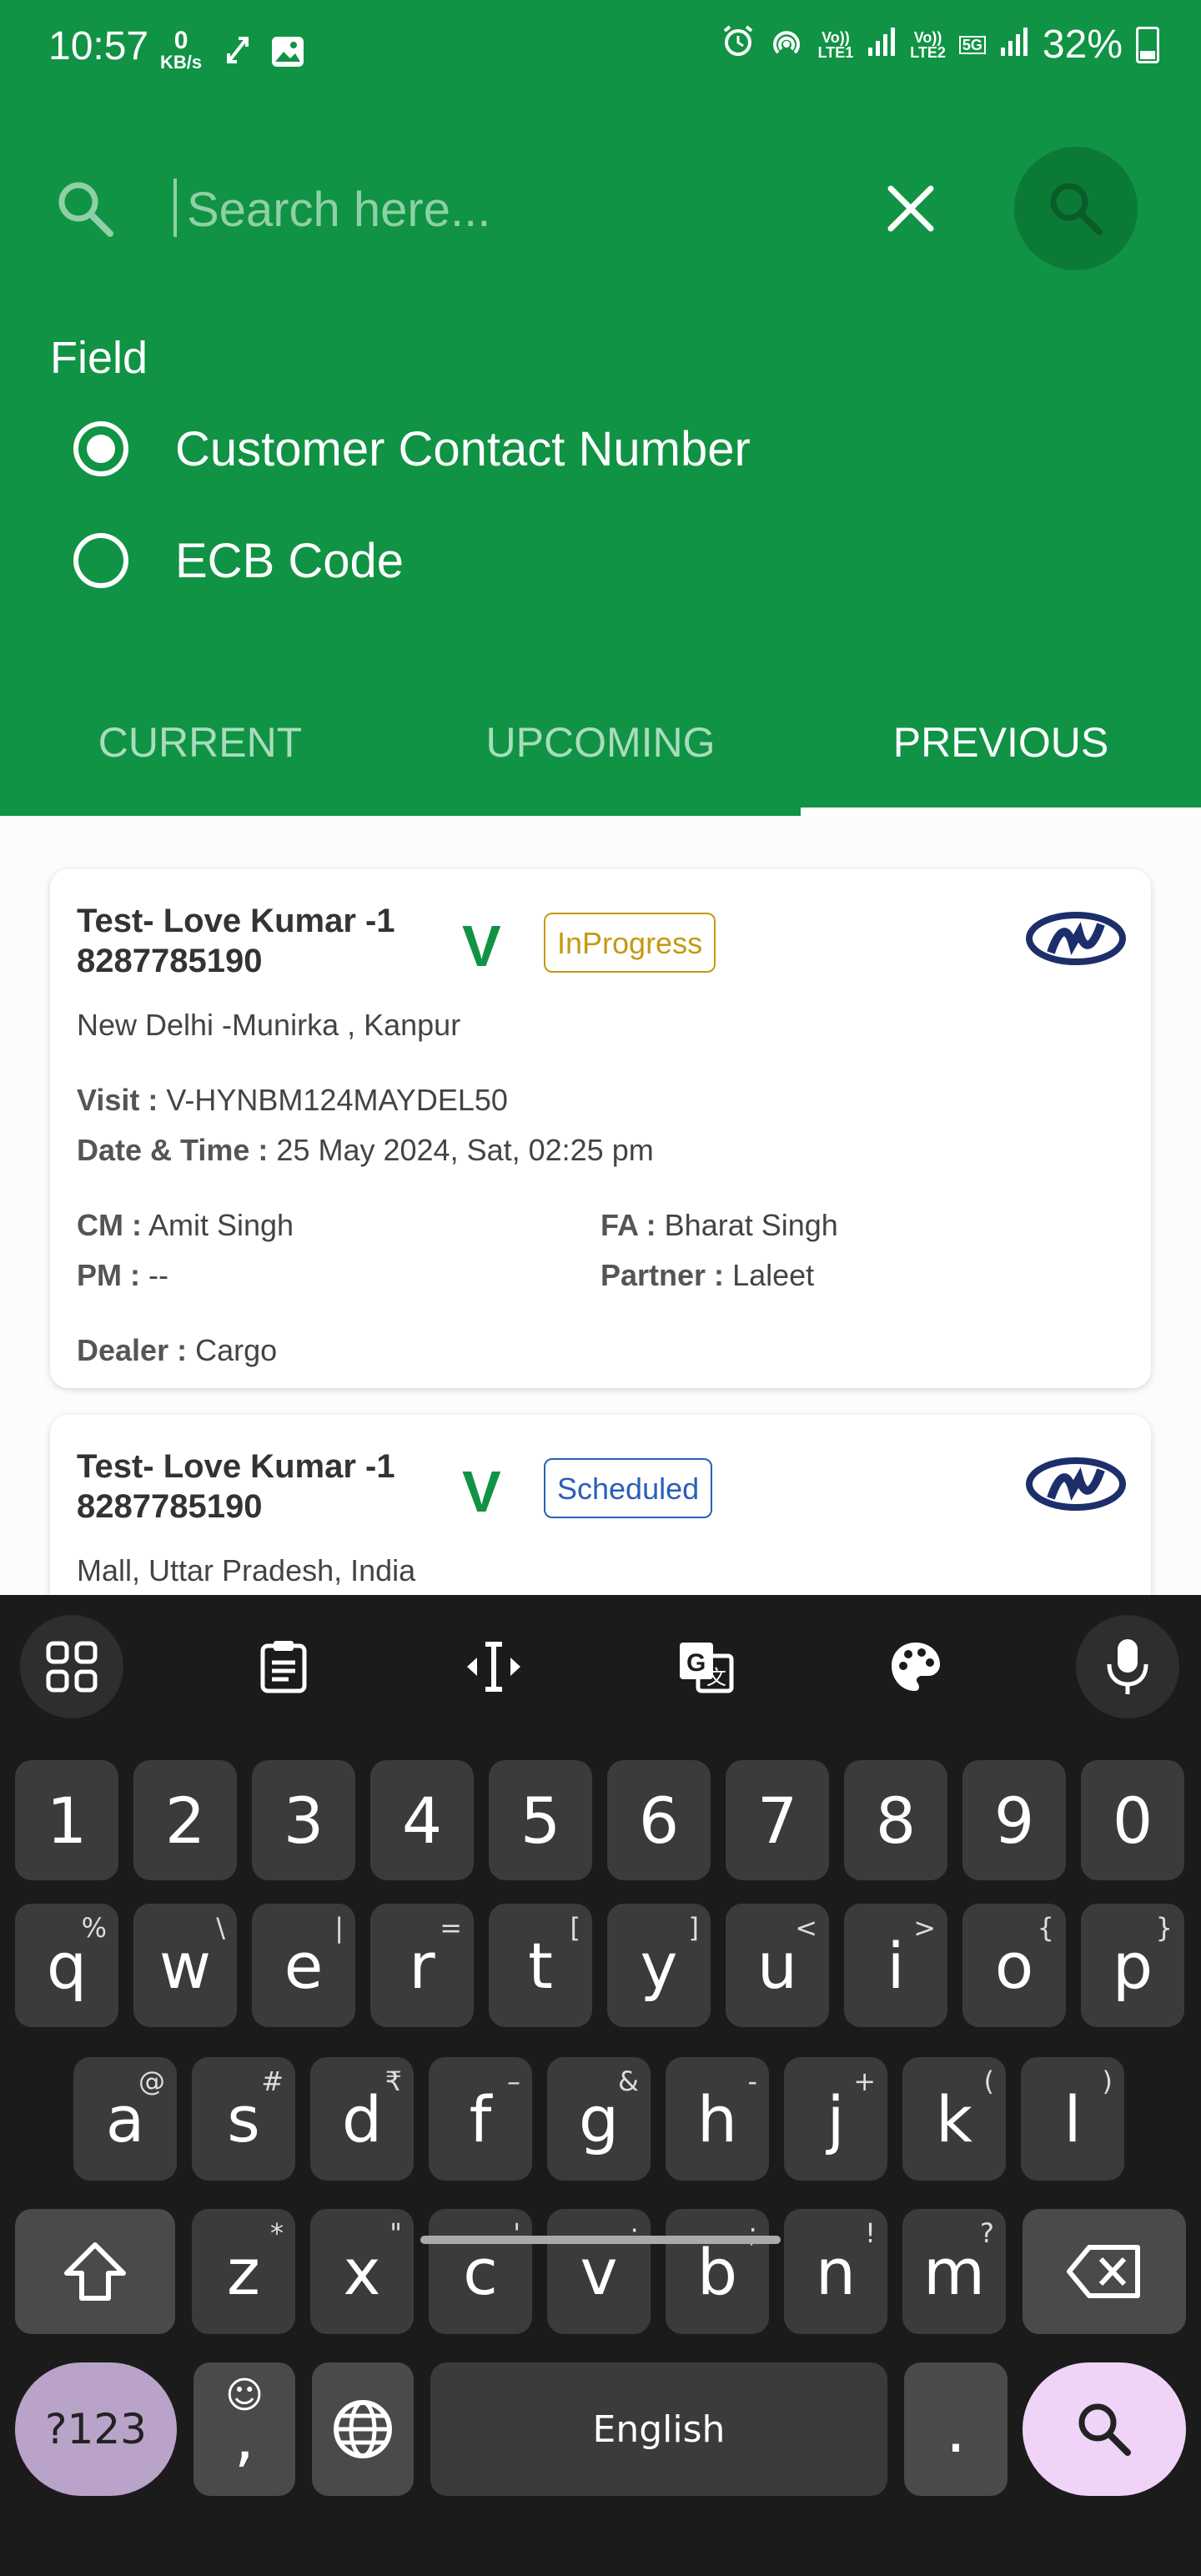 Image resolution: width=1201 pixels, height=2576 pixels. What do you see at coordinates (362, 2119) in the screenshot?
I see `key-d: d ₹` at bounding box center [362, 2119].